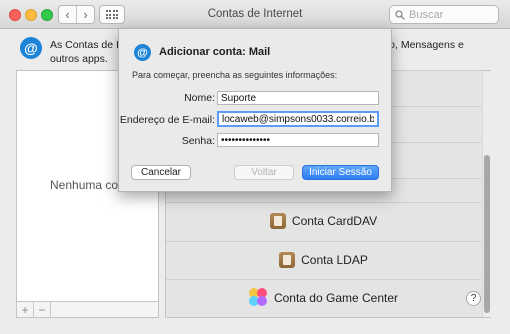  Describe the element at coordinates (287, 259) in the screenshot. I see `ldap-icon` at that location.